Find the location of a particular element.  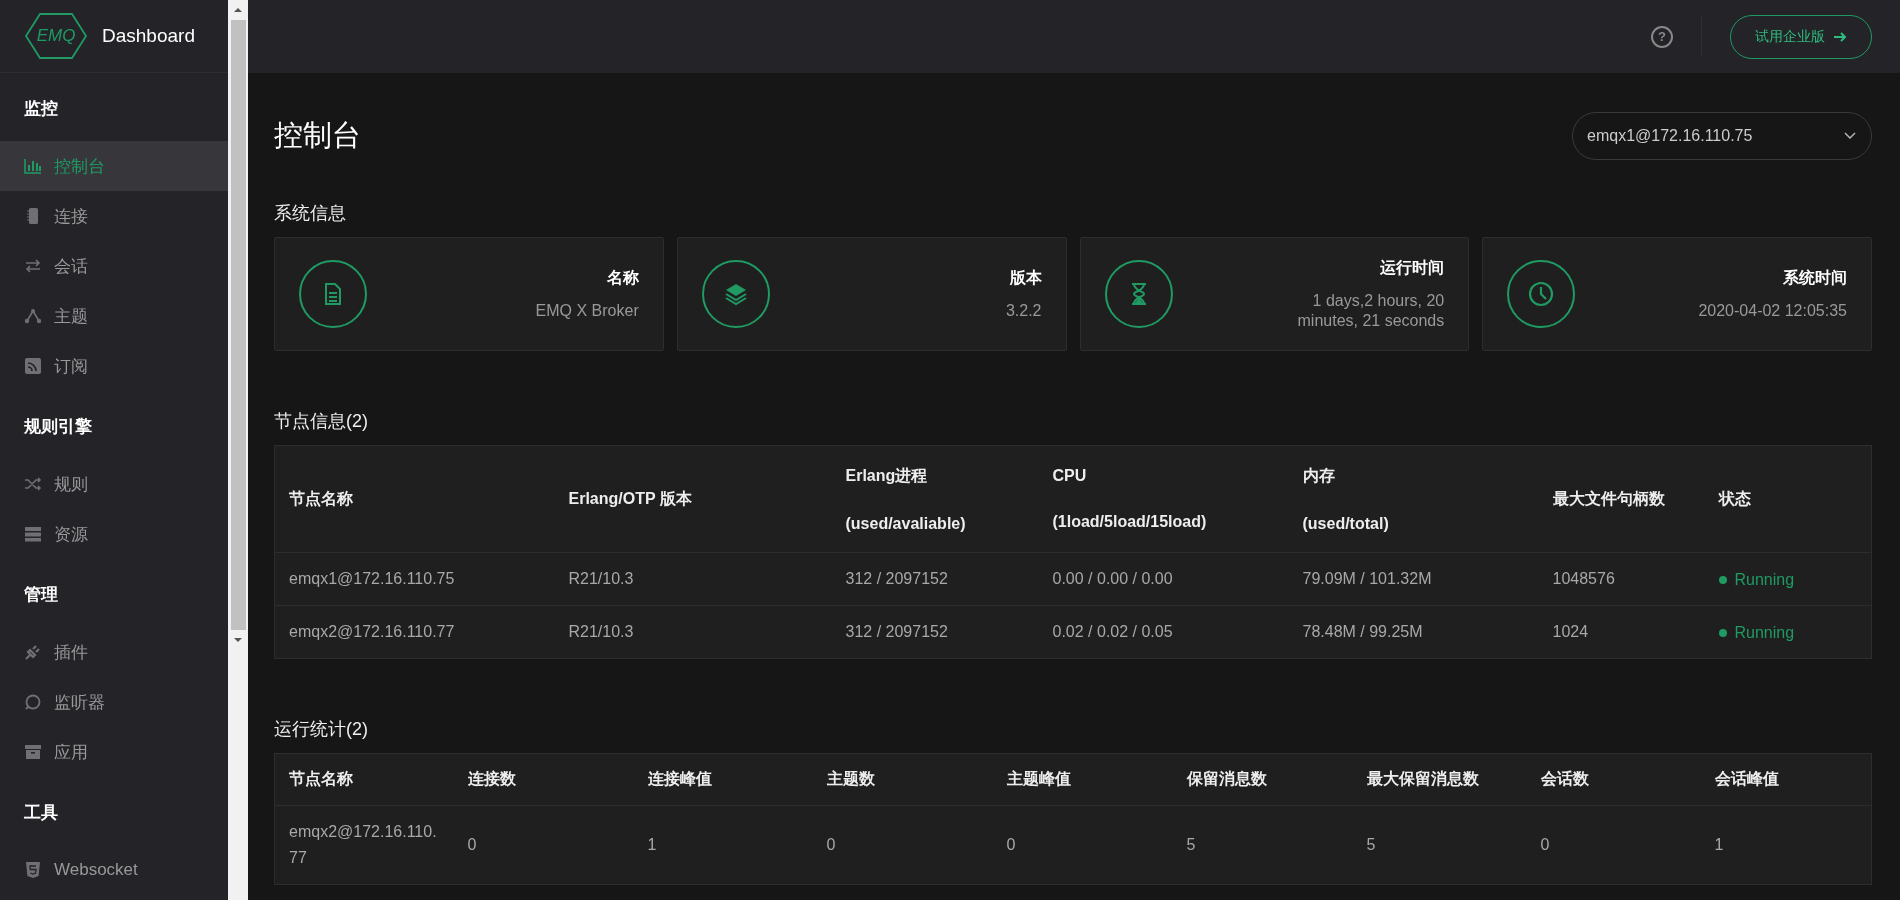

rss-icon is located at coordinates (33, 366).